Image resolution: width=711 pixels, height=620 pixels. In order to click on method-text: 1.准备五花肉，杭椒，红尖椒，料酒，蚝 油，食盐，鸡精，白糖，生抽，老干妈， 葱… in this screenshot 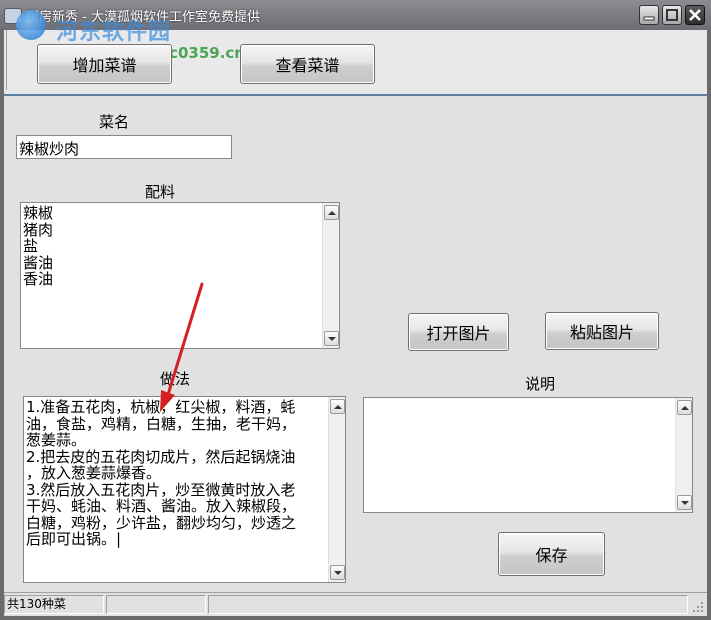, I will do `click(161, 473)`.